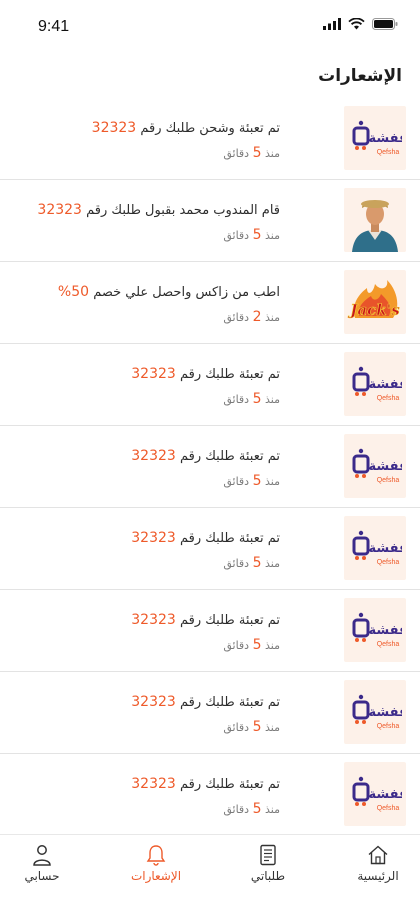 The width and height of the screenshot is (420, 900). What do you see at coordinates (42, 855) in the screenshot?
I see `user-icon` at bounding box center [42, 855].